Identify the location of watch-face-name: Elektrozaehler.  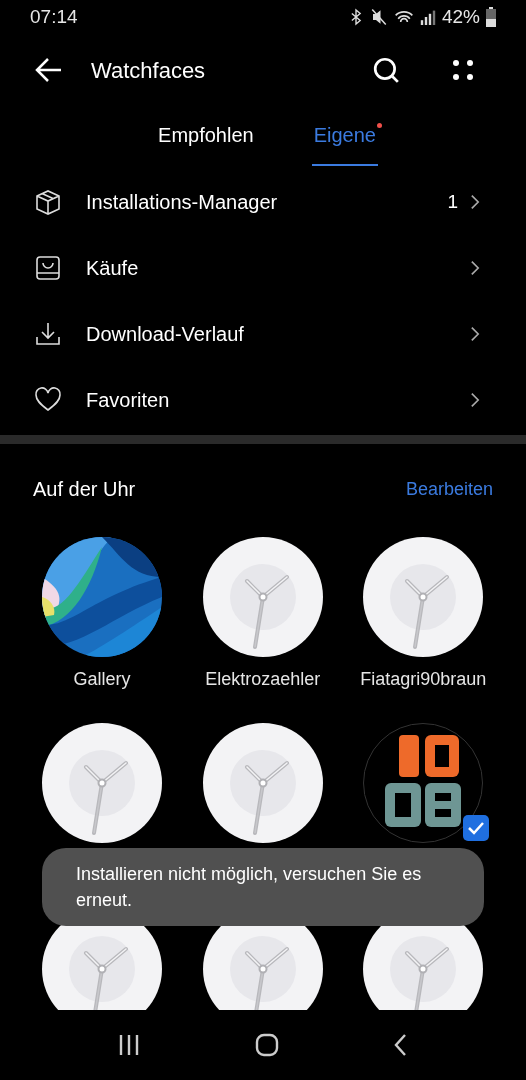
(263, 679).